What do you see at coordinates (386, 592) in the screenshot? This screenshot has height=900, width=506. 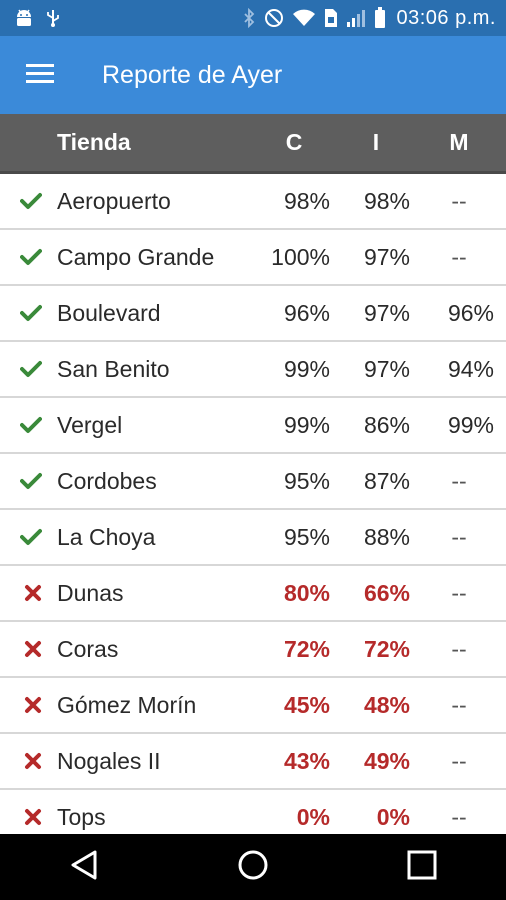 I see `value-i: 66%` at bounding box center [386, 592].